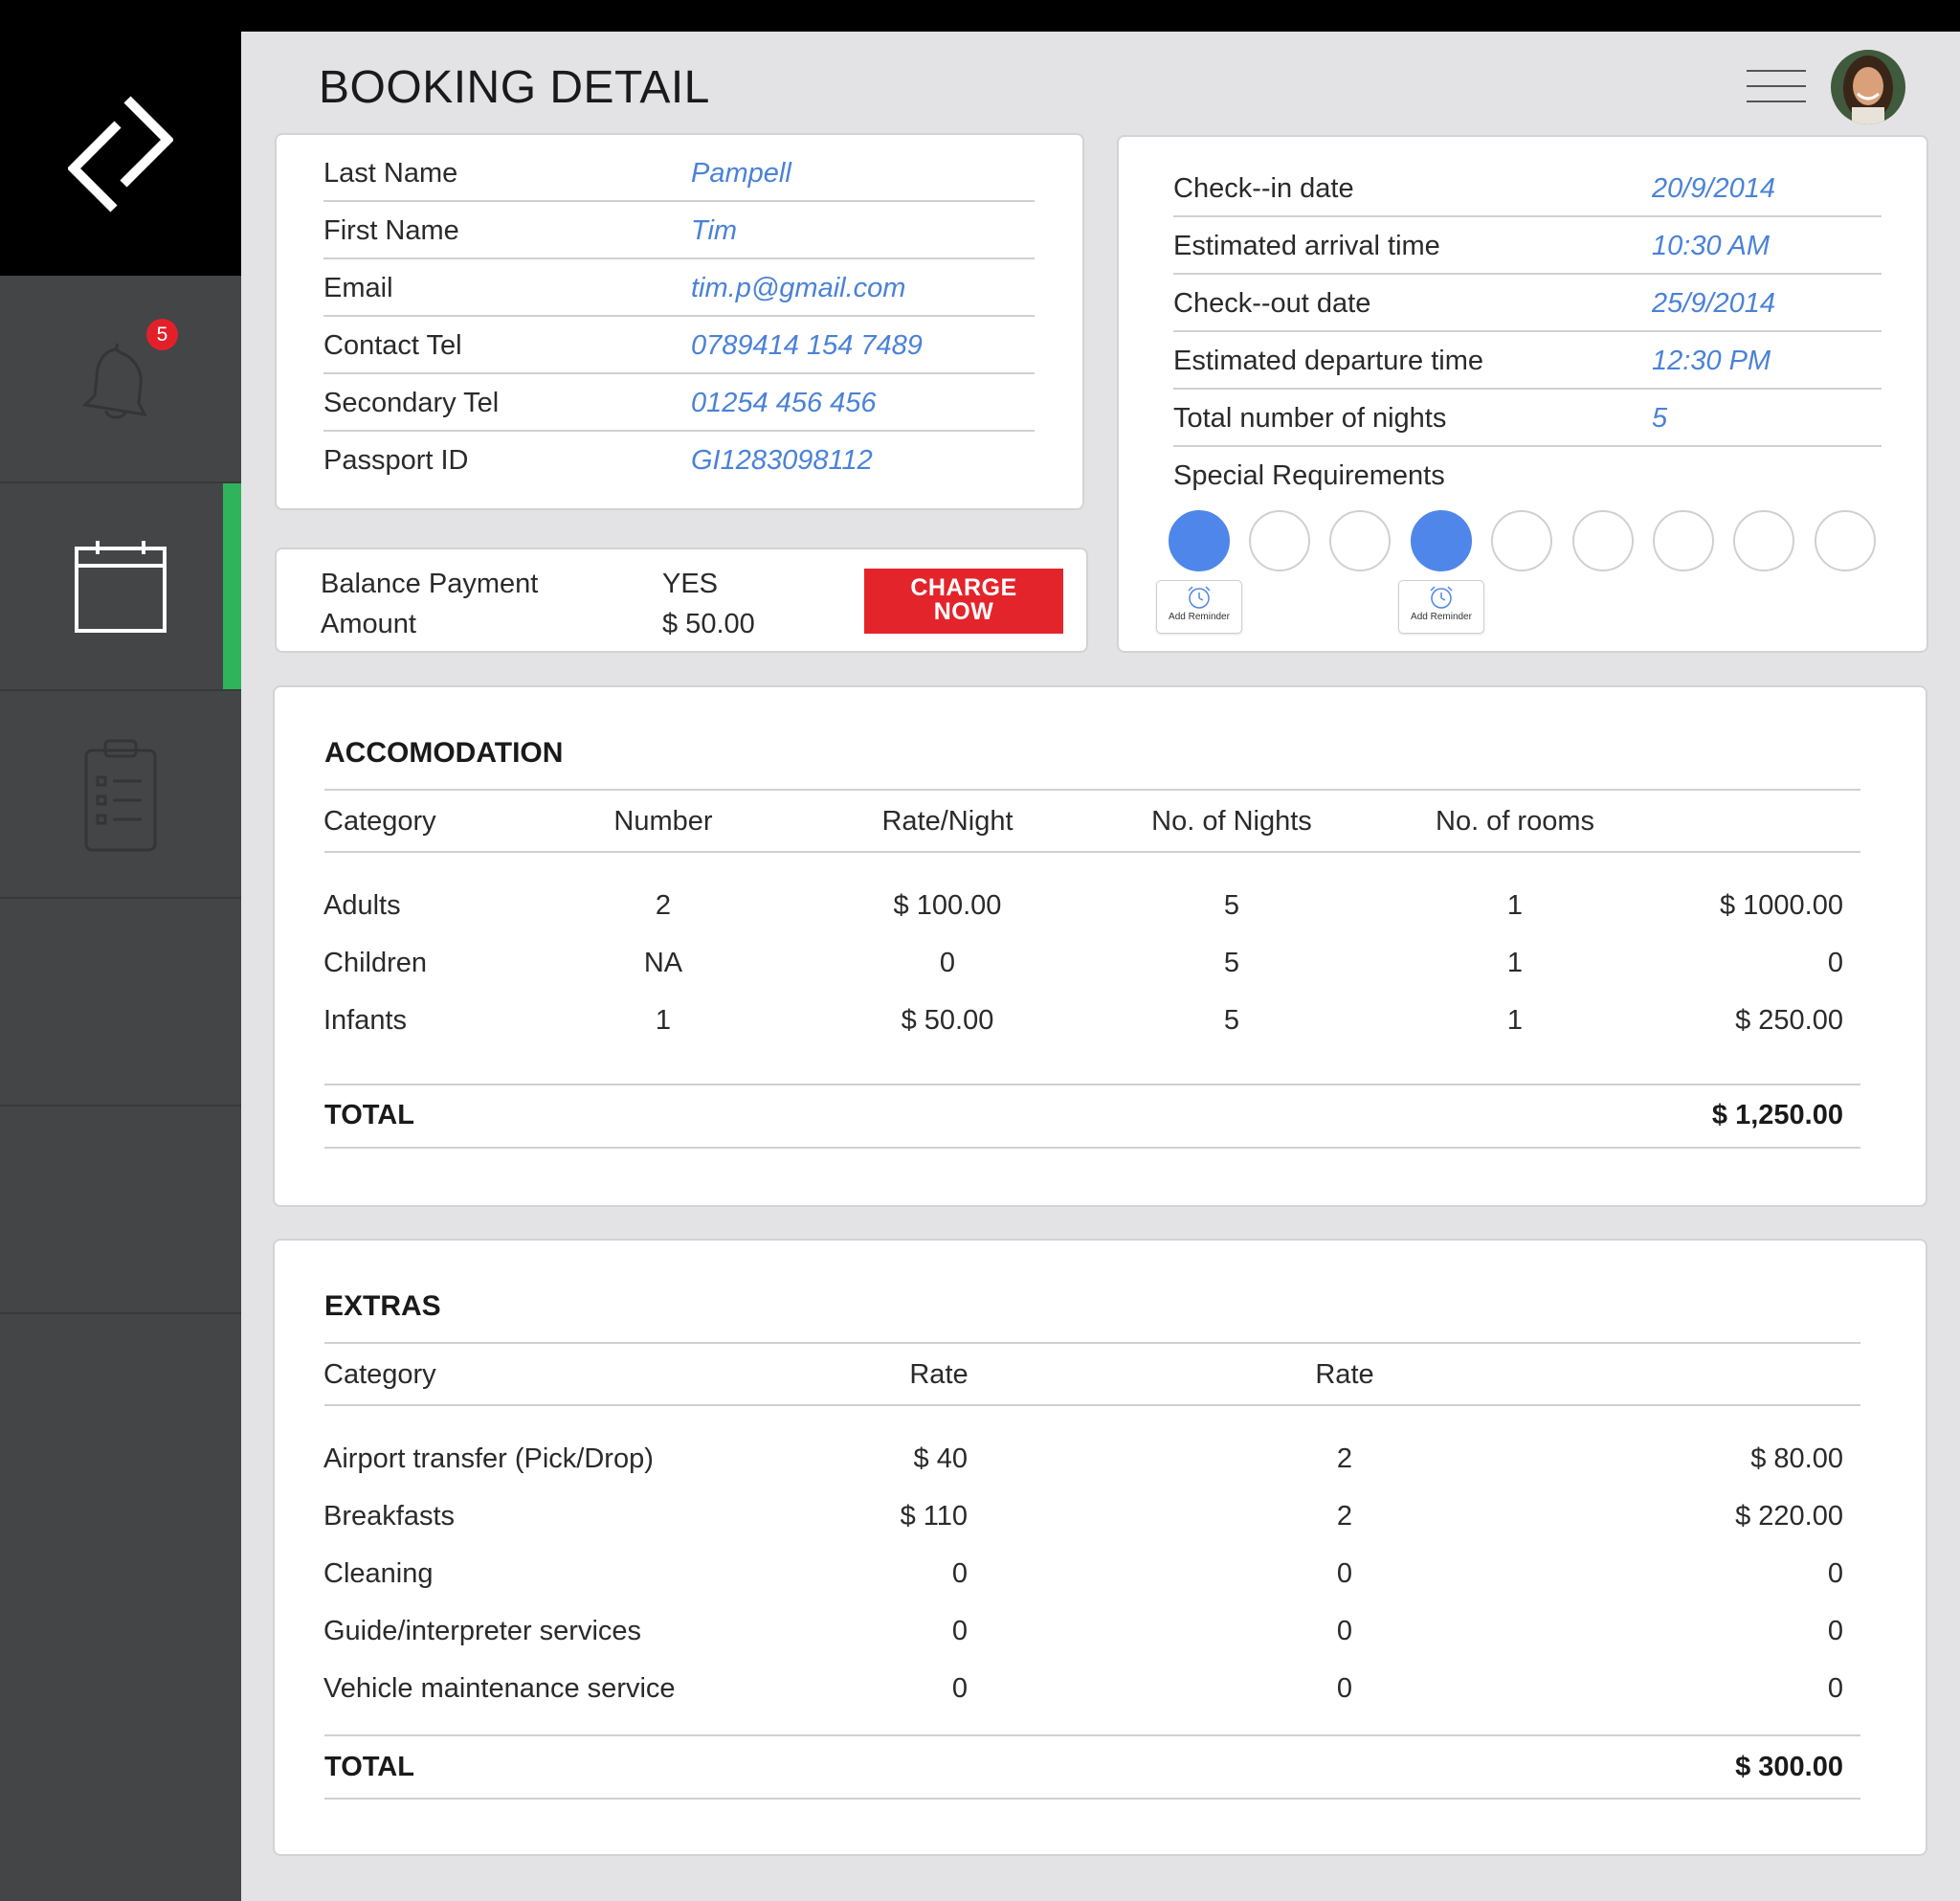  Describe the element at coordinates (444, 753) in the screenshot. I see `accommodation-title: ACCOMODATION` at that location.